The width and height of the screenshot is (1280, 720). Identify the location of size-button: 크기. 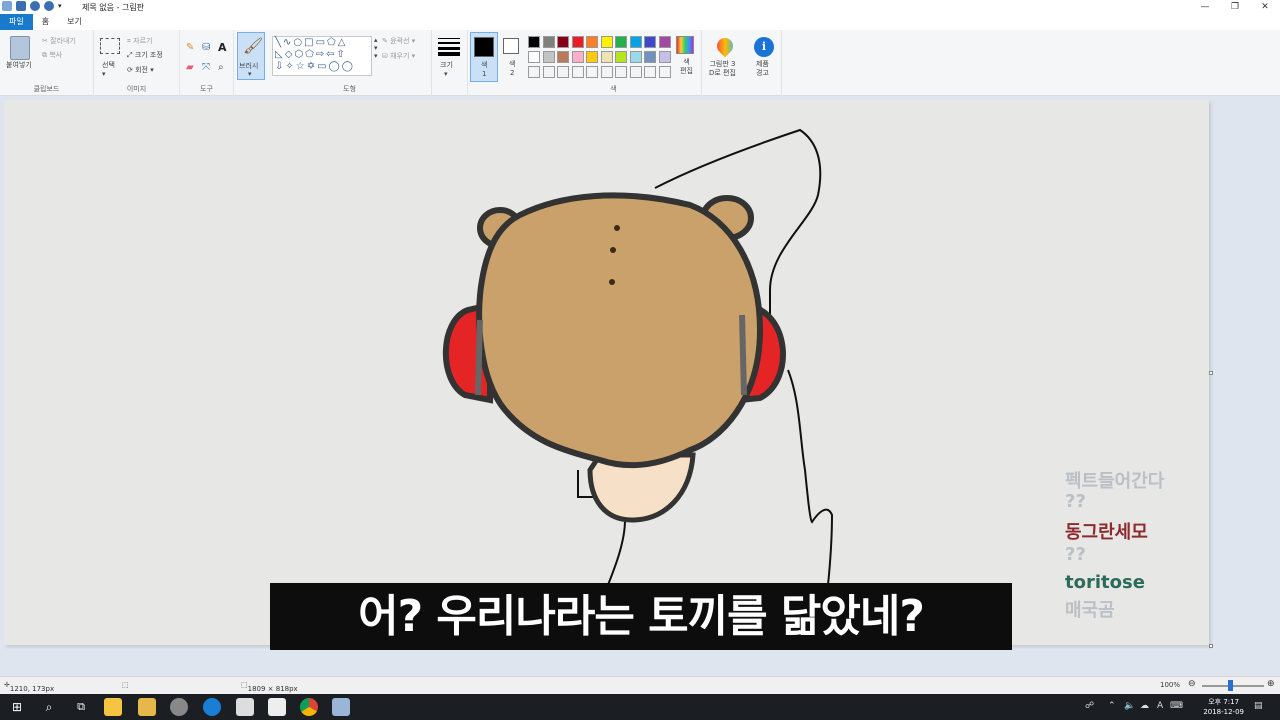
(446, 65).